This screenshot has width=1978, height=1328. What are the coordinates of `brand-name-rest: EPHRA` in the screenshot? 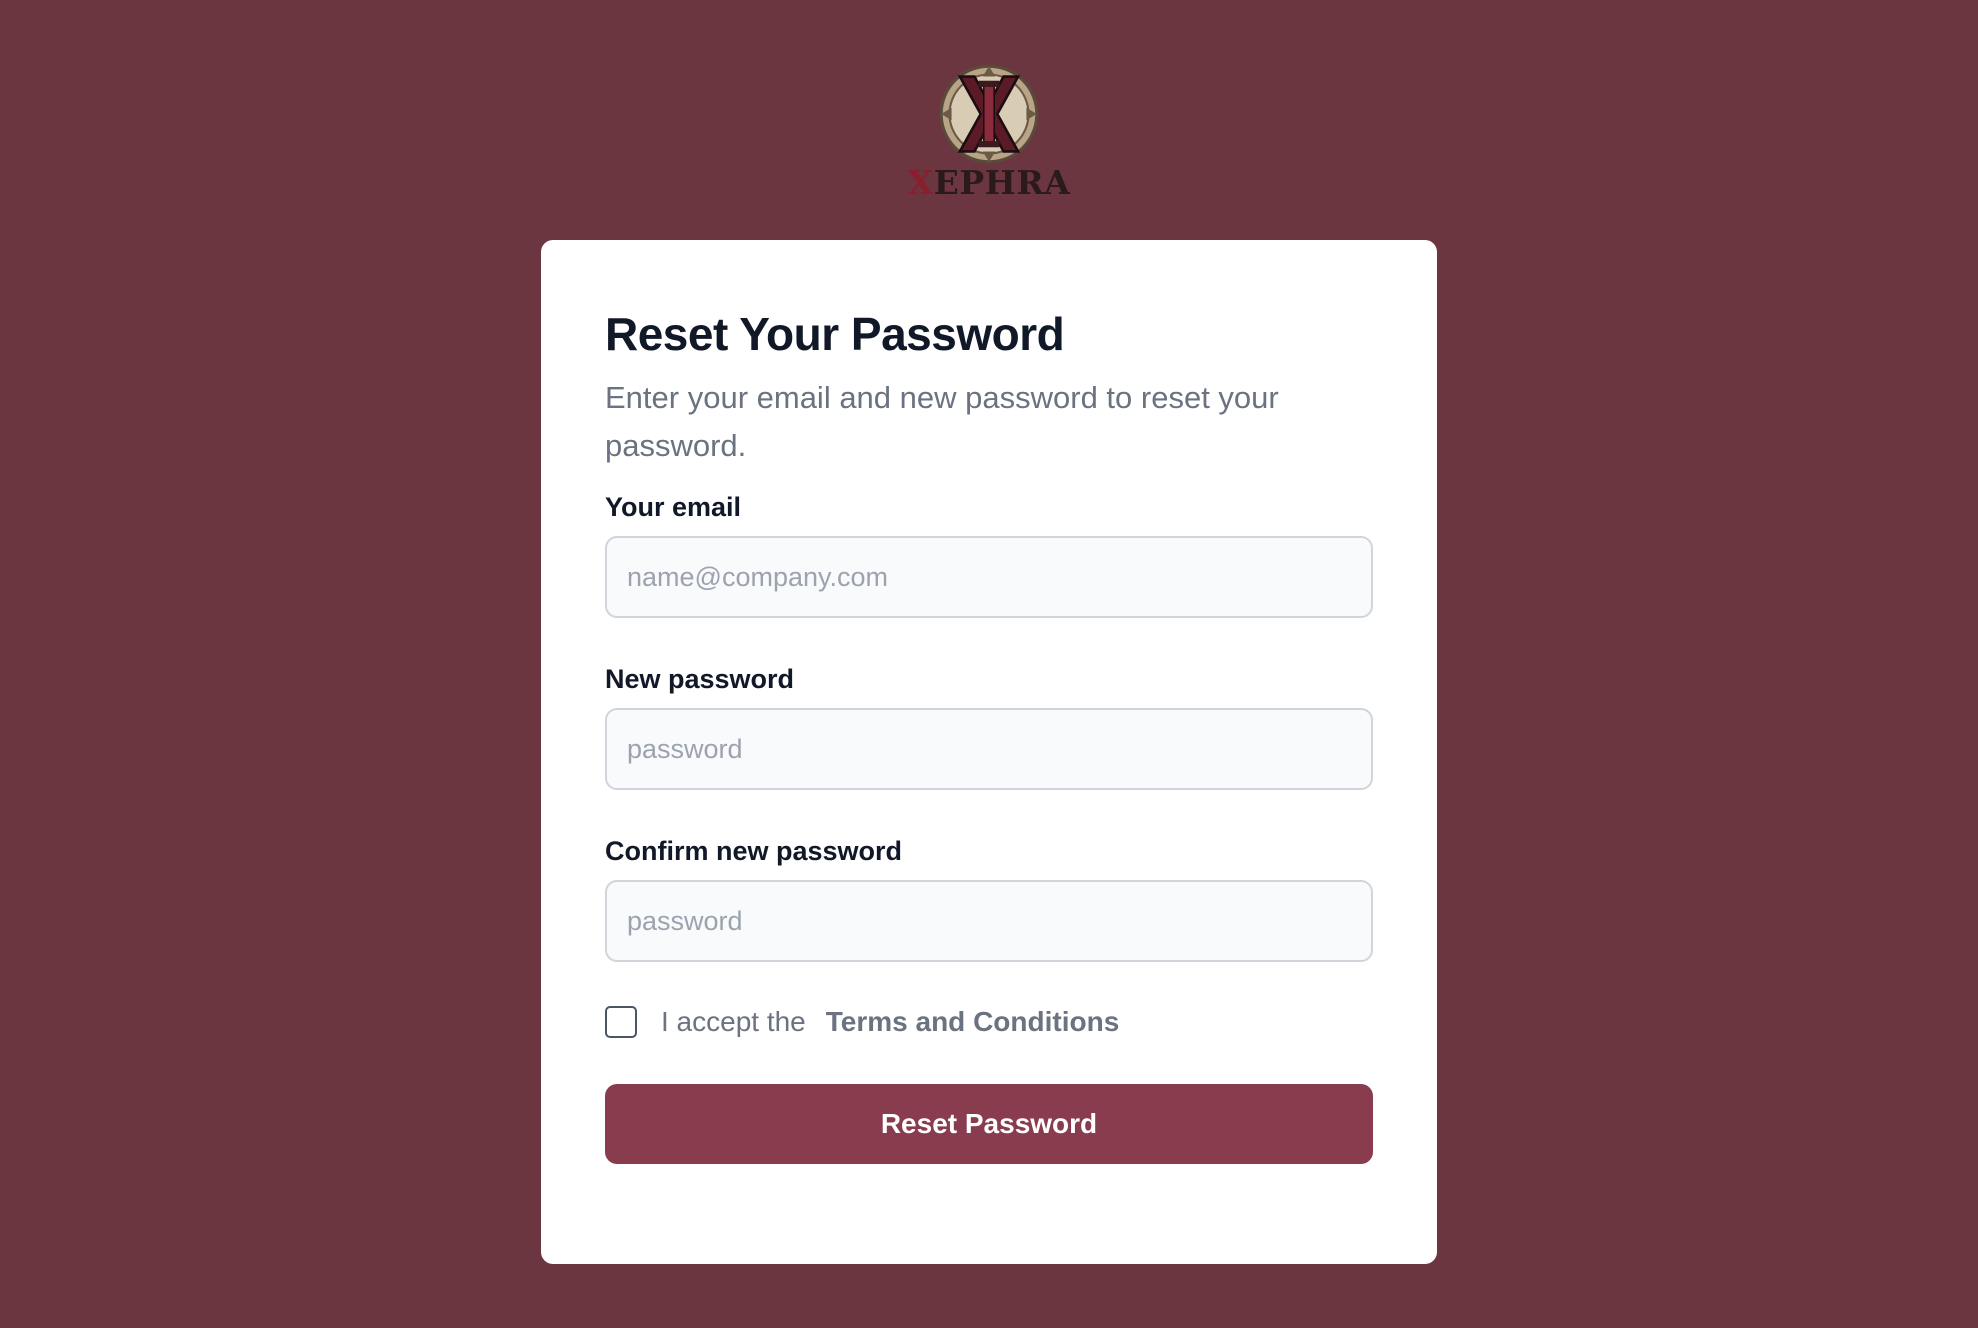 It's located at (1002, 182).